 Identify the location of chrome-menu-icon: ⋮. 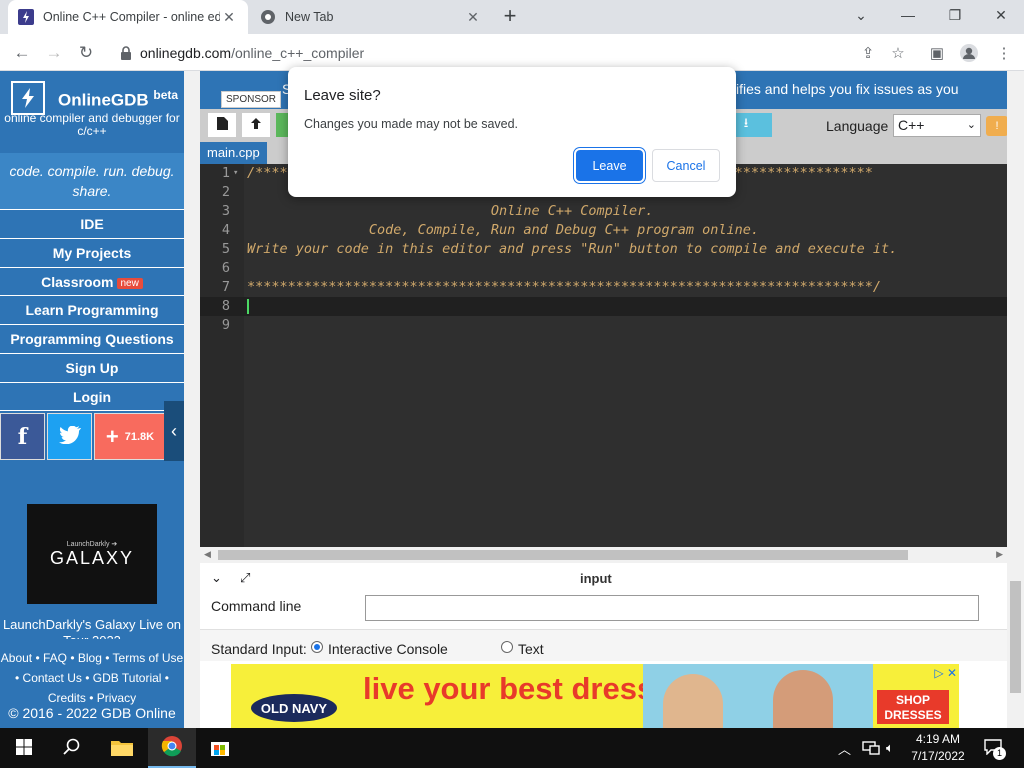
(1004, 53).